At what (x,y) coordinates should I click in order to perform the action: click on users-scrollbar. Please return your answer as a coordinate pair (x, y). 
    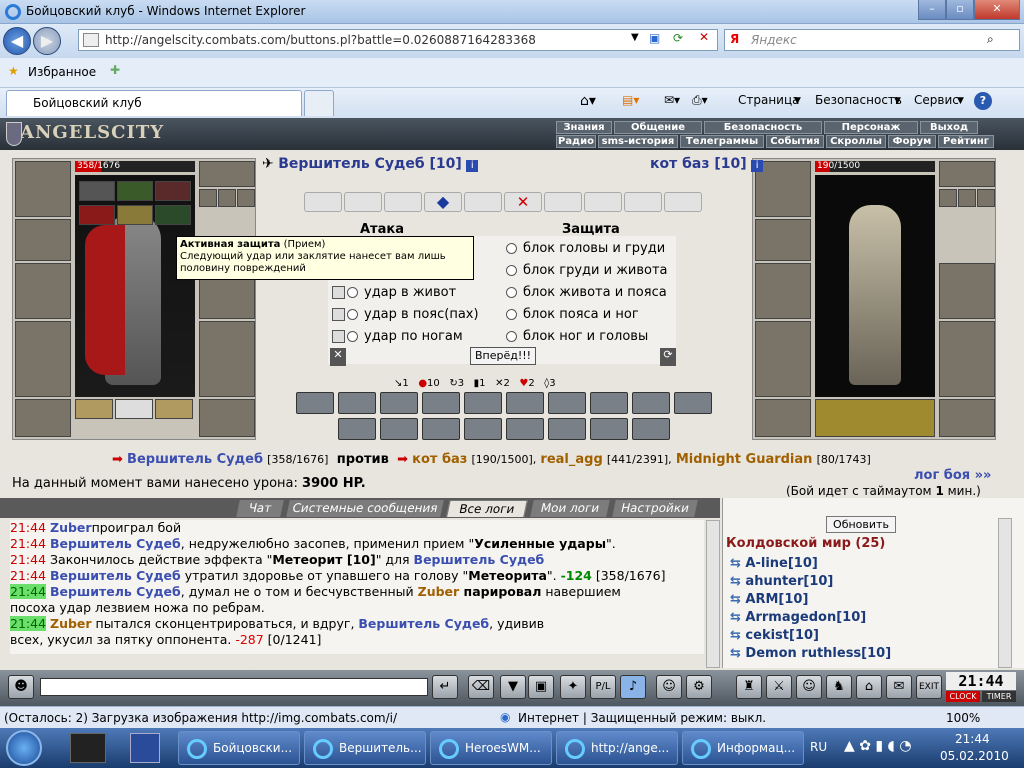
    Looking at the image, I should click on (1005, 593).